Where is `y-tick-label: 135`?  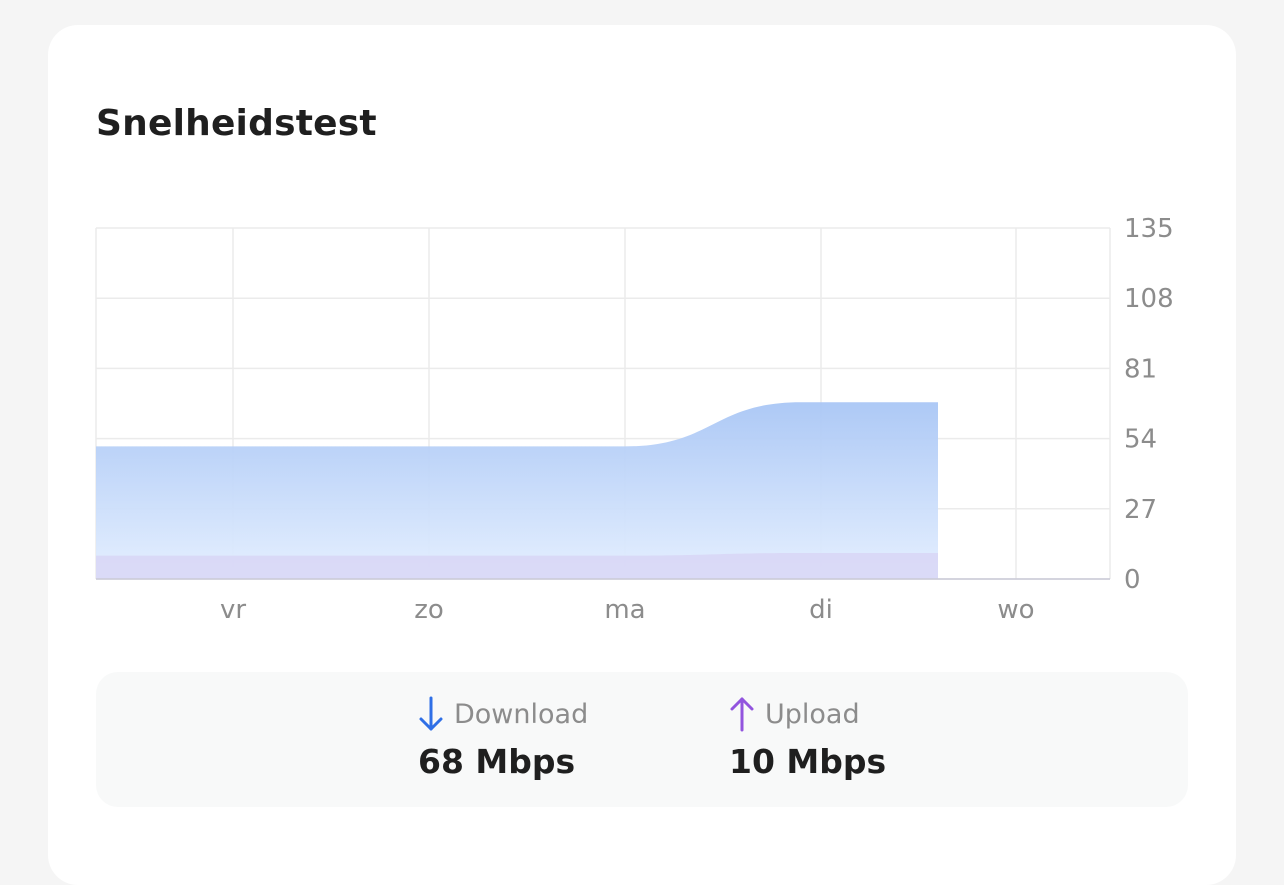 y-tick-label: 135 is located at coordinates (1149, 229).